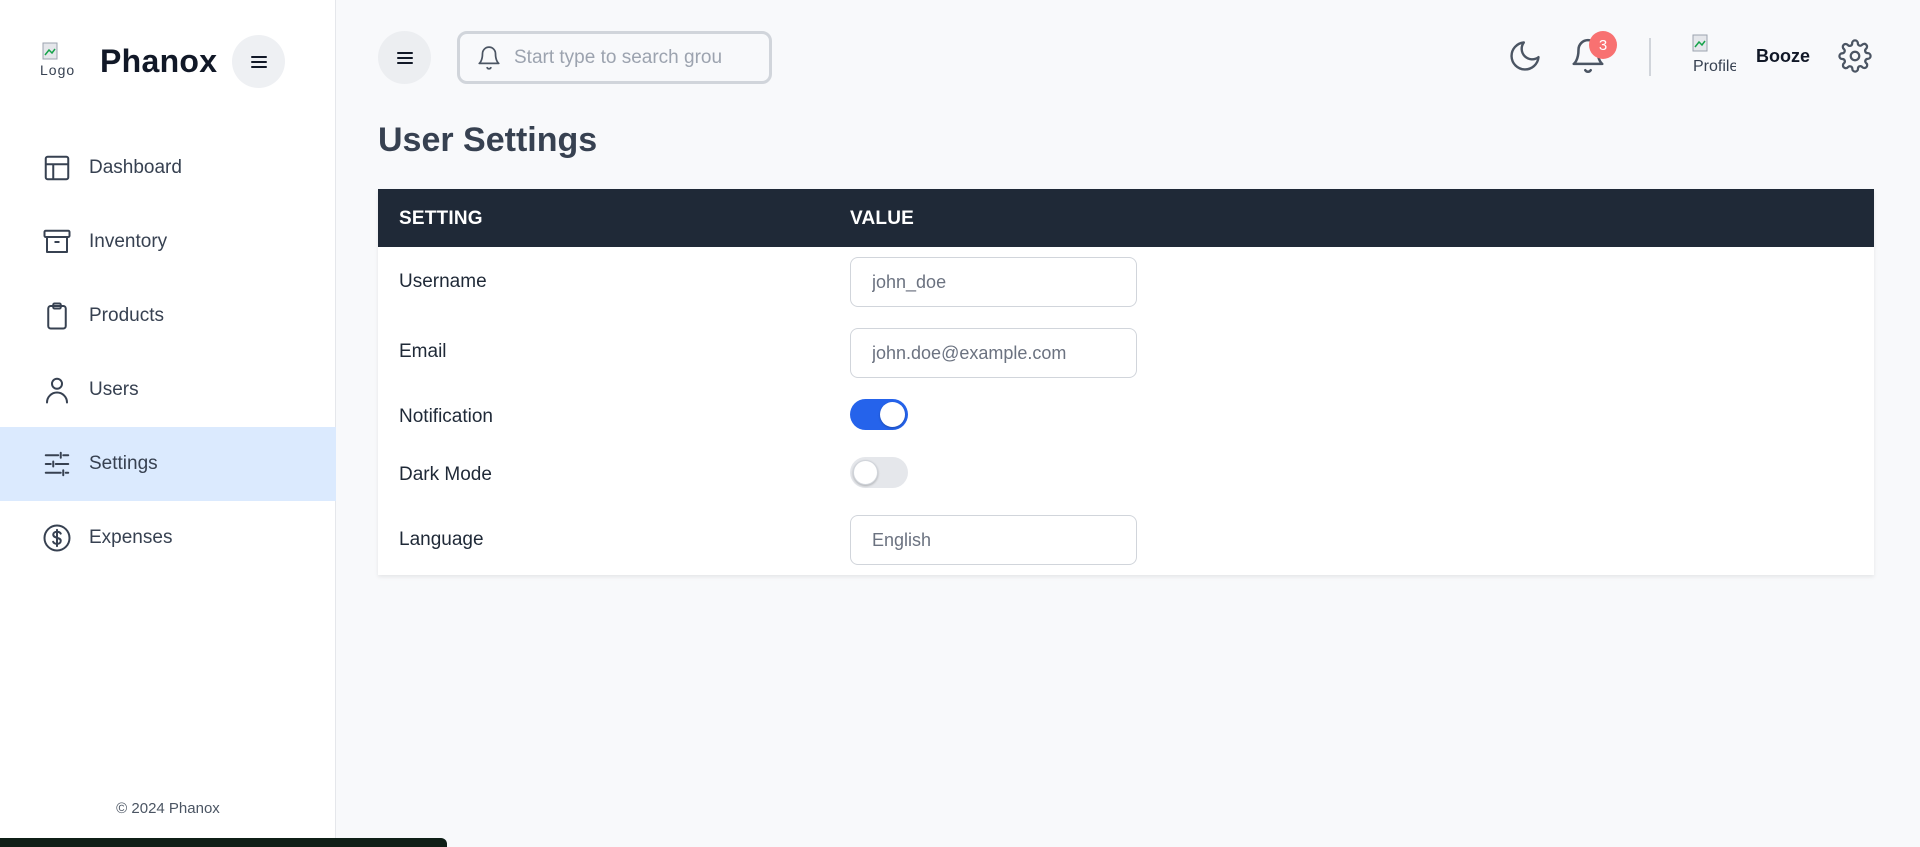  What do you see at coordinates (443, 281) in the screenshot?
I see `setting-label-username: Username` at bounding box center [443, 281].